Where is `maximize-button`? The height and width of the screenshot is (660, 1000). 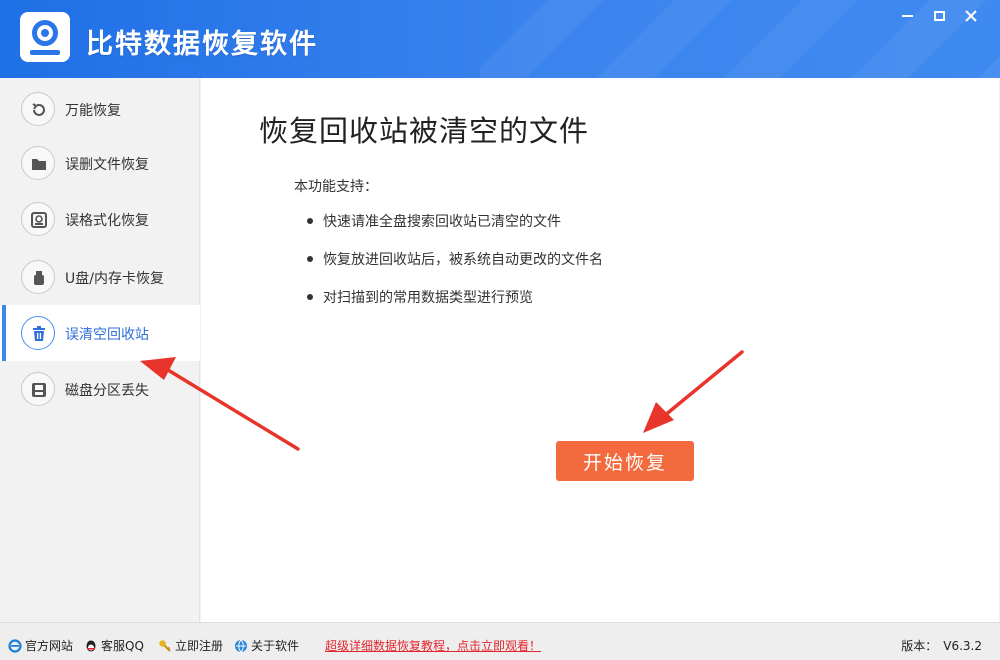
maximize-button is located at coordinates (939, 15).